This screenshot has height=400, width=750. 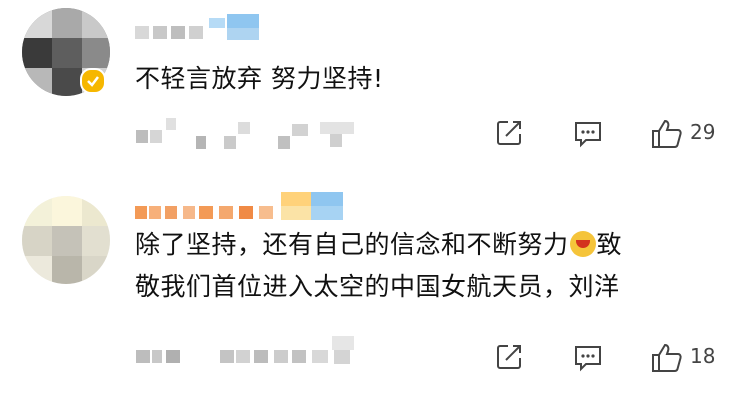 I want to click on like-button: 29, so click(x=695, y=133).